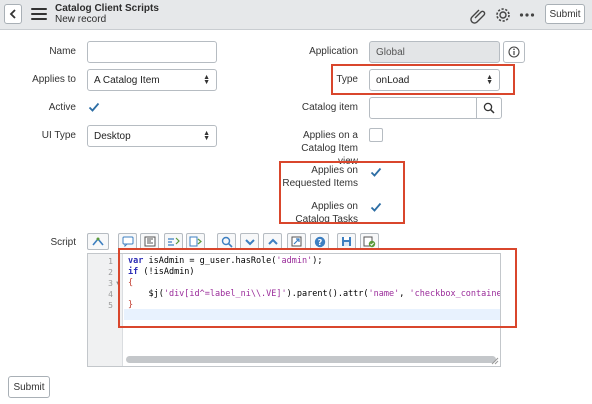 This screenshot has height=404, width=592. Describe the element at coordinates (81, 19) in the screenshot. I see `page-subtitle: New record` at that location.